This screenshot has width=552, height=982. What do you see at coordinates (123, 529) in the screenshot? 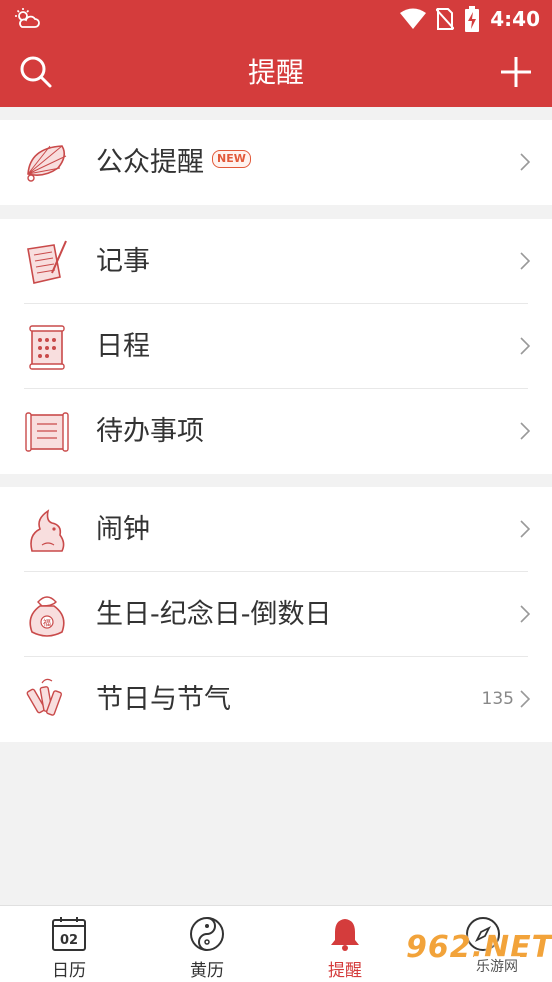
I see `item-label: 闹钟` at bounding box center [123, 529].